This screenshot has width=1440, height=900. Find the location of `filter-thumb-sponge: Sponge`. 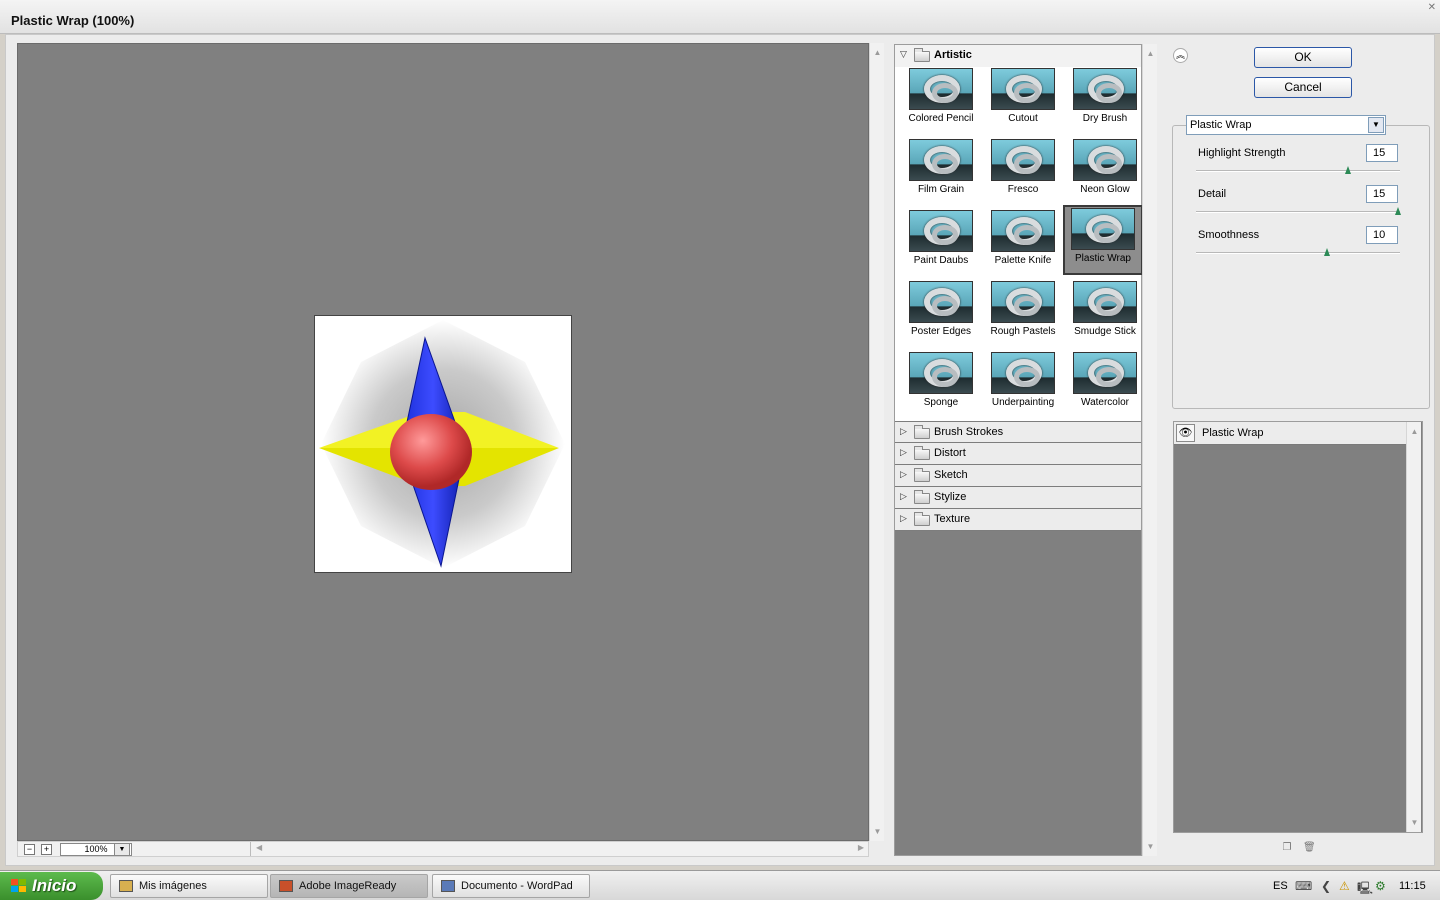

filter-thumb-sponge: Sponge is located at coordinates (941, 384).